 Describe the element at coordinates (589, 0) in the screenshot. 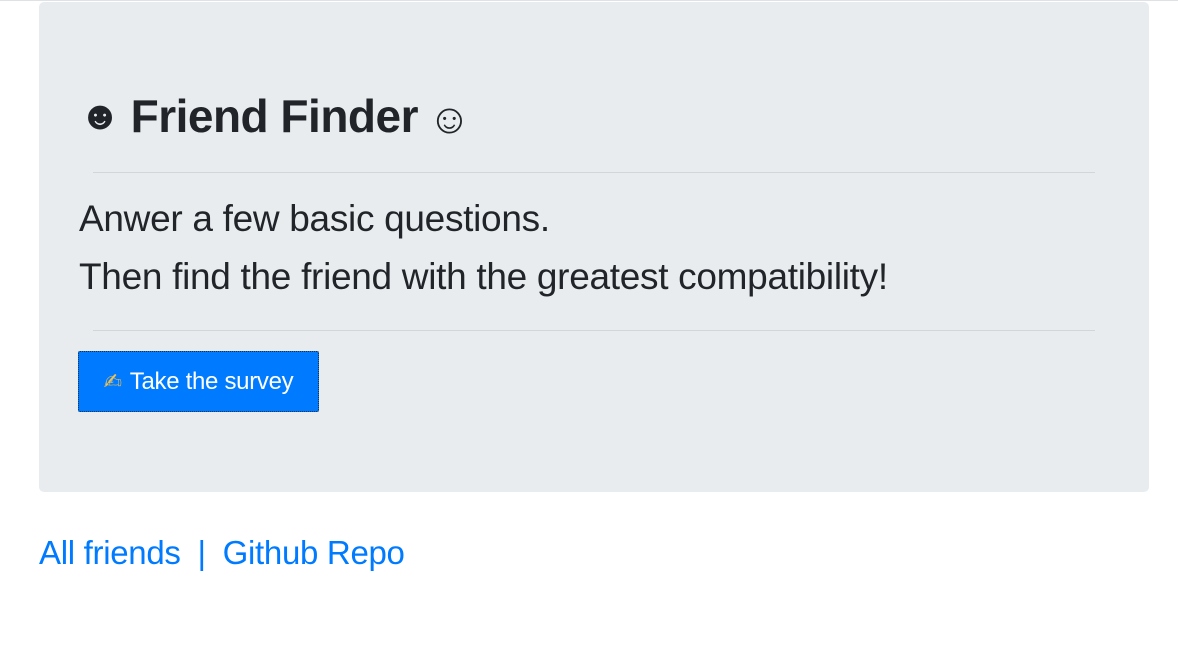

I see `top-border` at that location.